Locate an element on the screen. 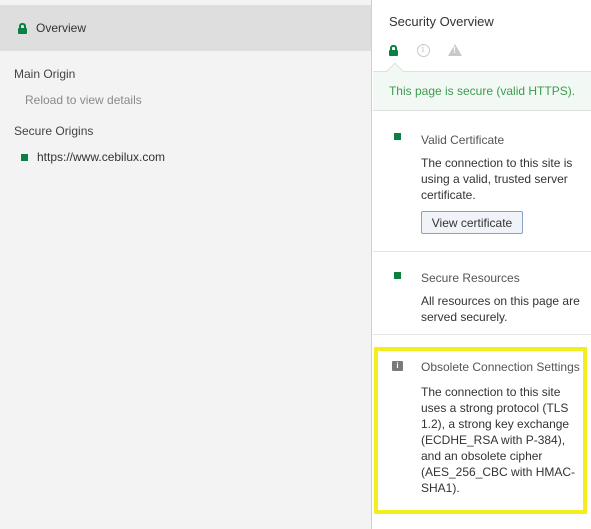  security-state-tabs: i is located at coordinates (430, 50).